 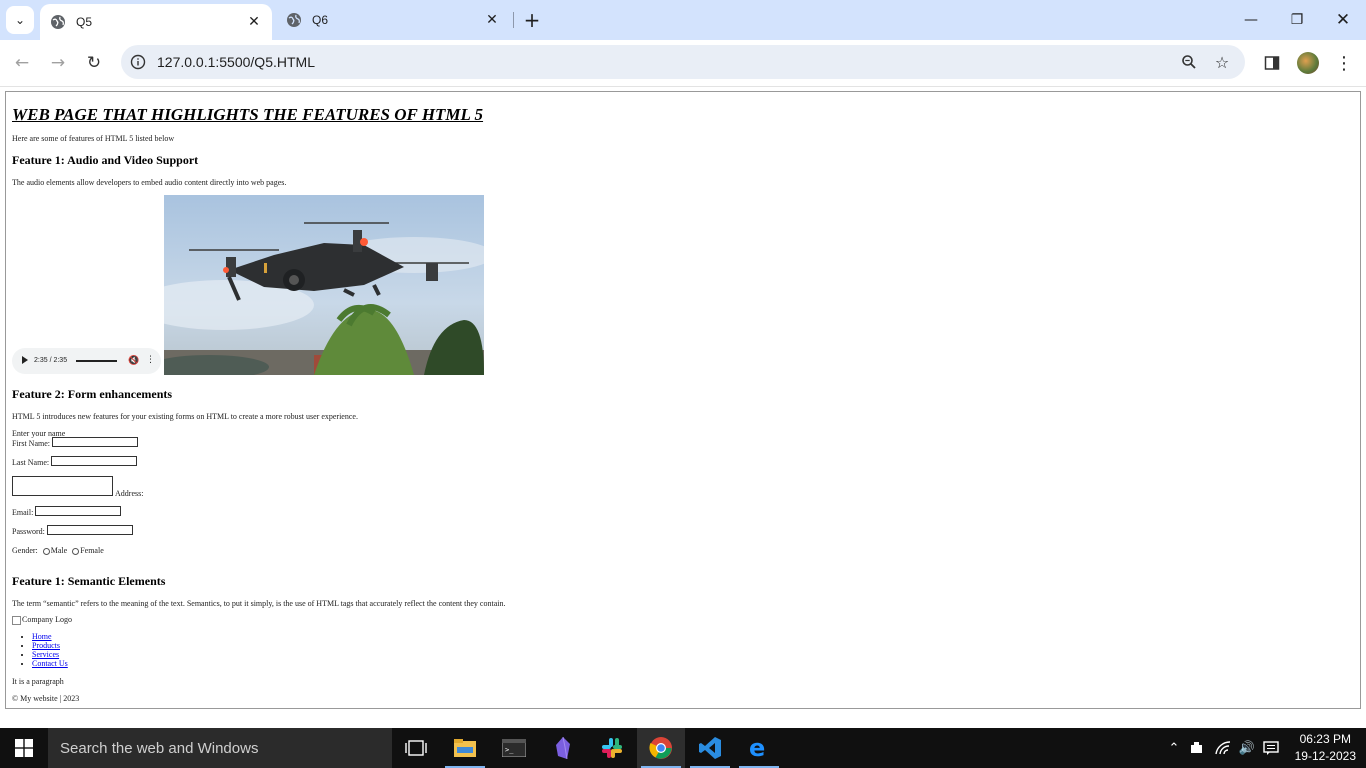 What do you see at coordinates (16, 620) in the screenshot?
I see `broken-image-icon` at bounding box center [16, 620].